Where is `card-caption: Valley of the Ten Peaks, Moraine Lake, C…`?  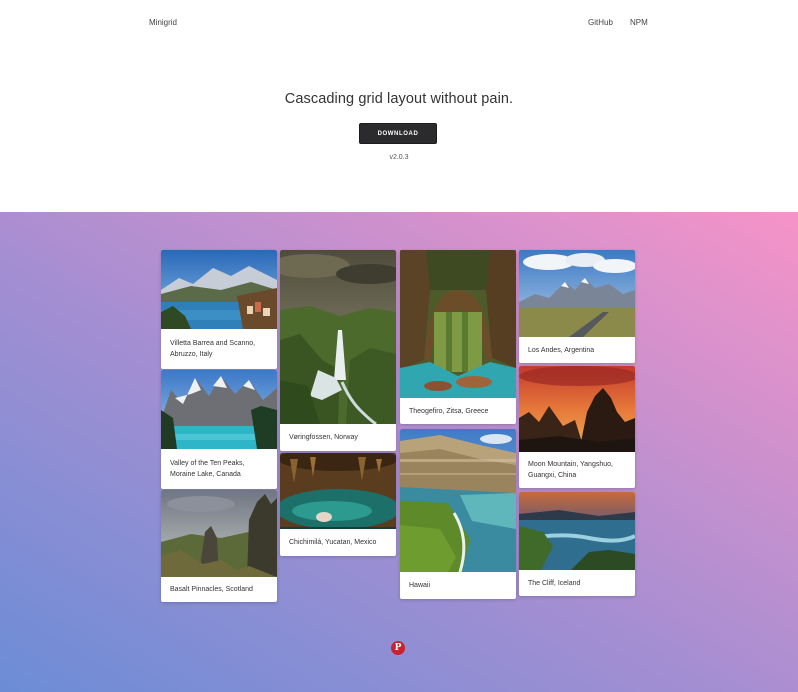
card-caption: Valley of the Ten Peaks, Moraine Lake, C… is located at coordinates (207, 469).